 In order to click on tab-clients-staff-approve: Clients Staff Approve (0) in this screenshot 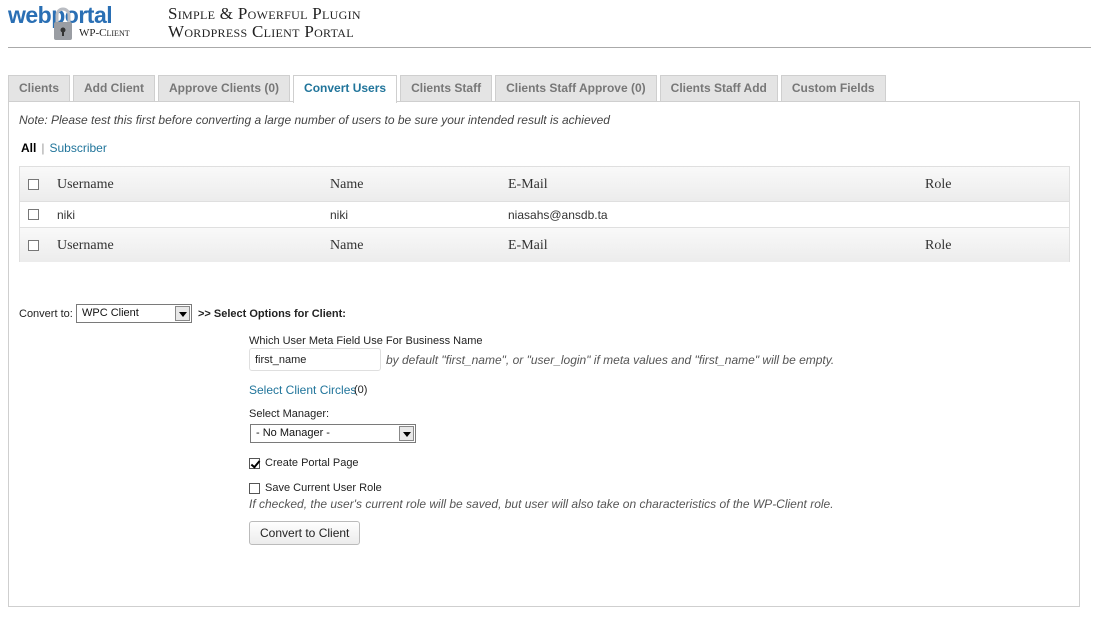, I will do `click(576, 88)`.